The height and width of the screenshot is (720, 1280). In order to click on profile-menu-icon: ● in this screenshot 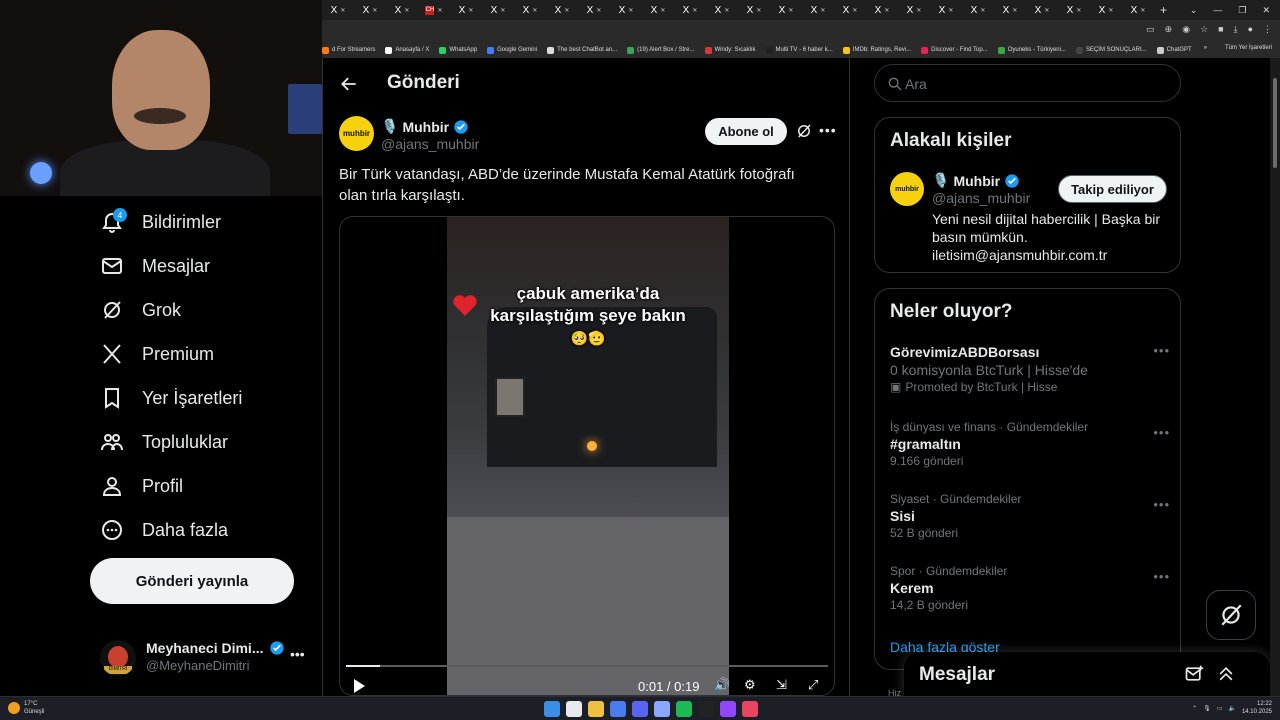, I will do `click(1250, 29)`.